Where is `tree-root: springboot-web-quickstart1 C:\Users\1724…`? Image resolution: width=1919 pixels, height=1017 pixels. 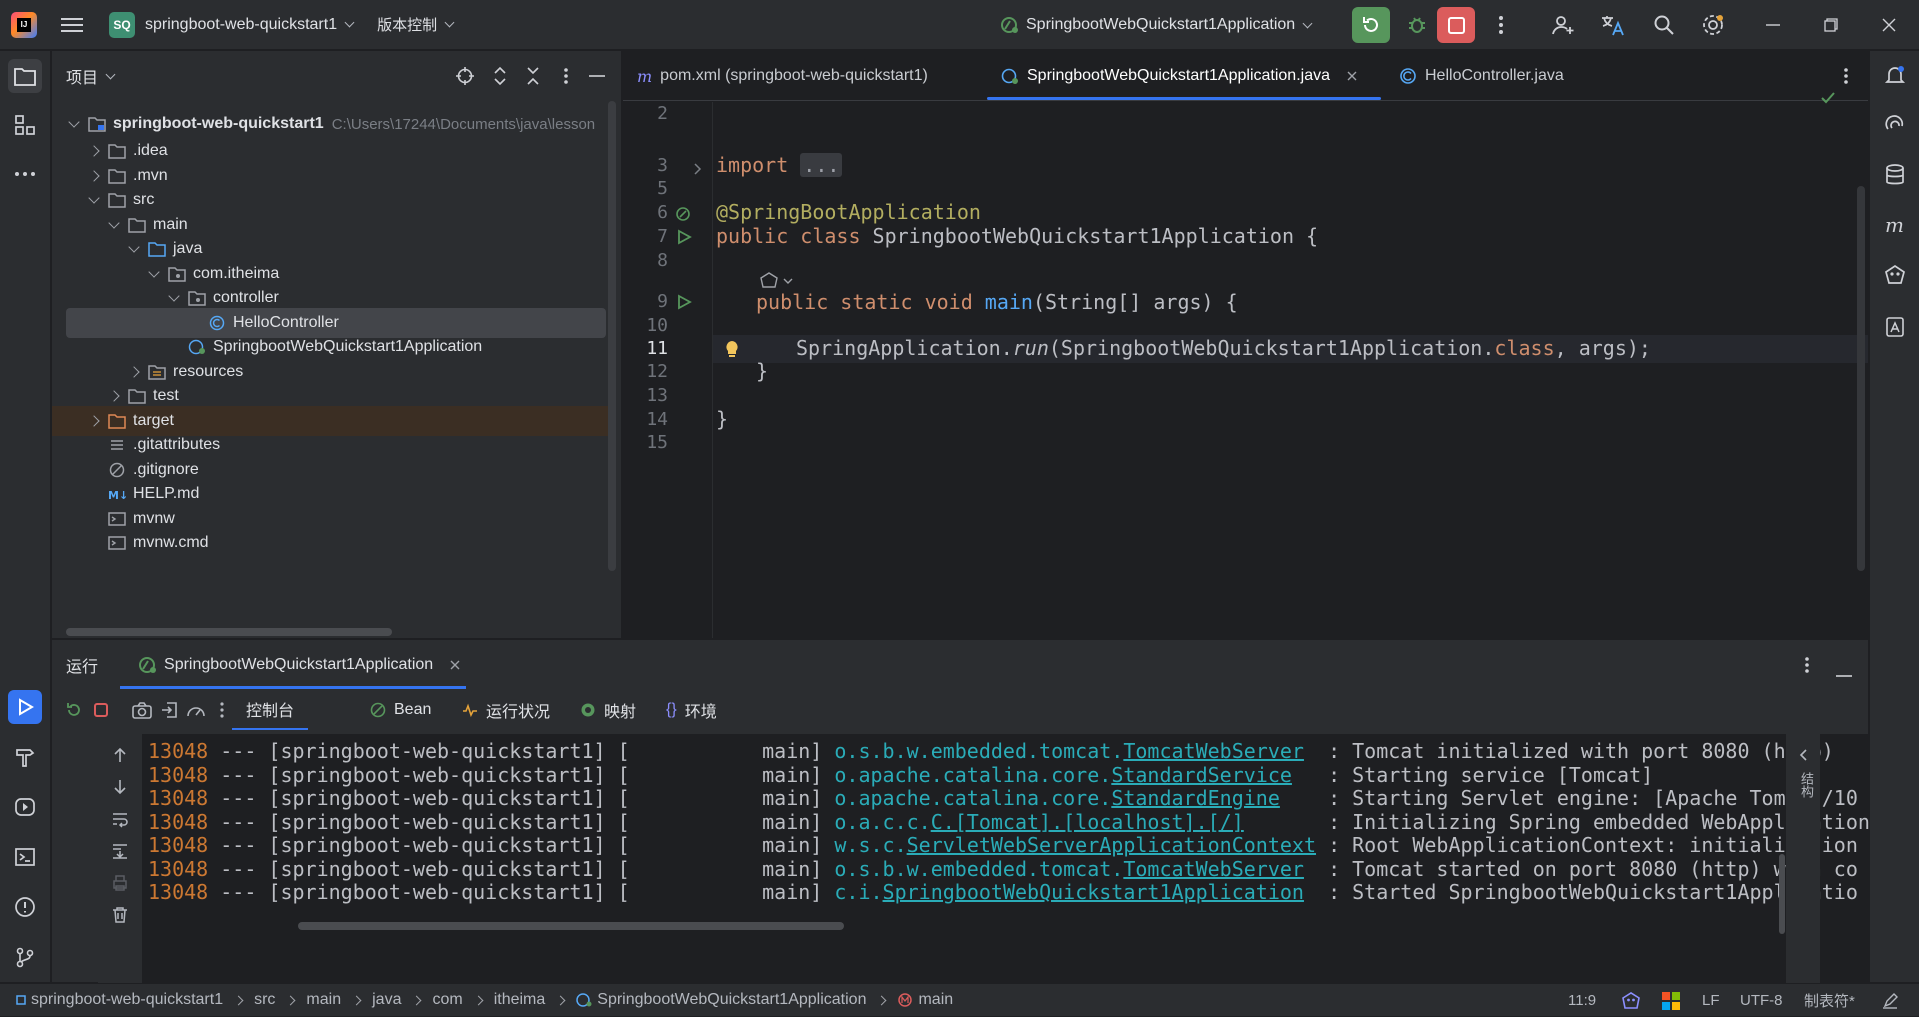
tree-root: springboot-web-quickstart1 C:\Users\1724… is located at coordinates (330, 124).